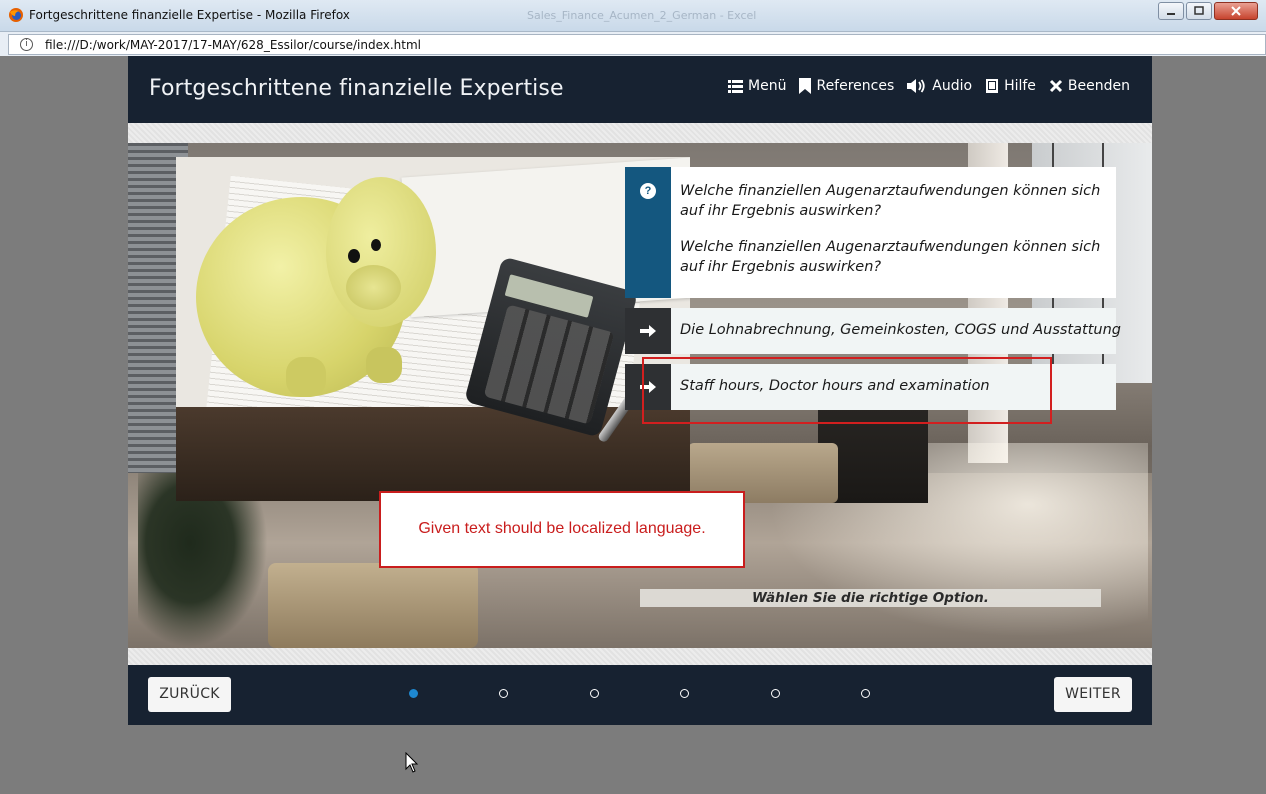 Image resolution: width=1266 pixels, height=794 pixels. I want to click on nav-help: Hilfe, so click(1010, 86).